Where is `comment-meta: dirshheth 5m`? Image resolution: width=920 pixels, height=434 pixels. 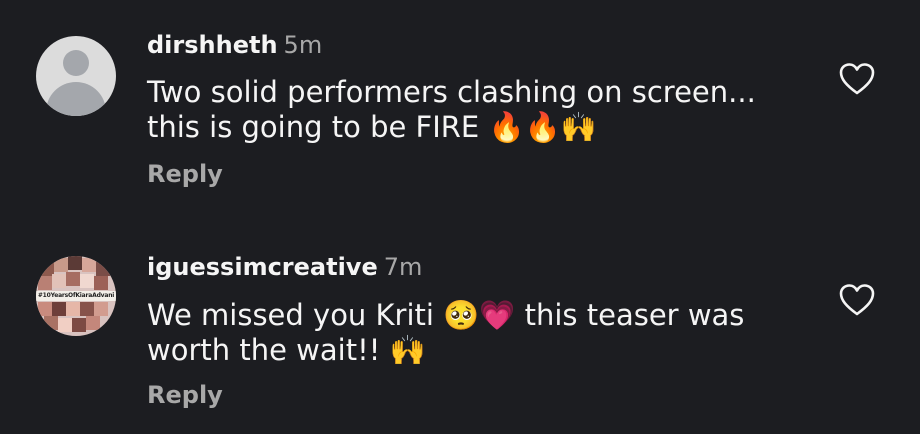
comment-meta: dirshheth 5m is located at coordinates (234, 45).